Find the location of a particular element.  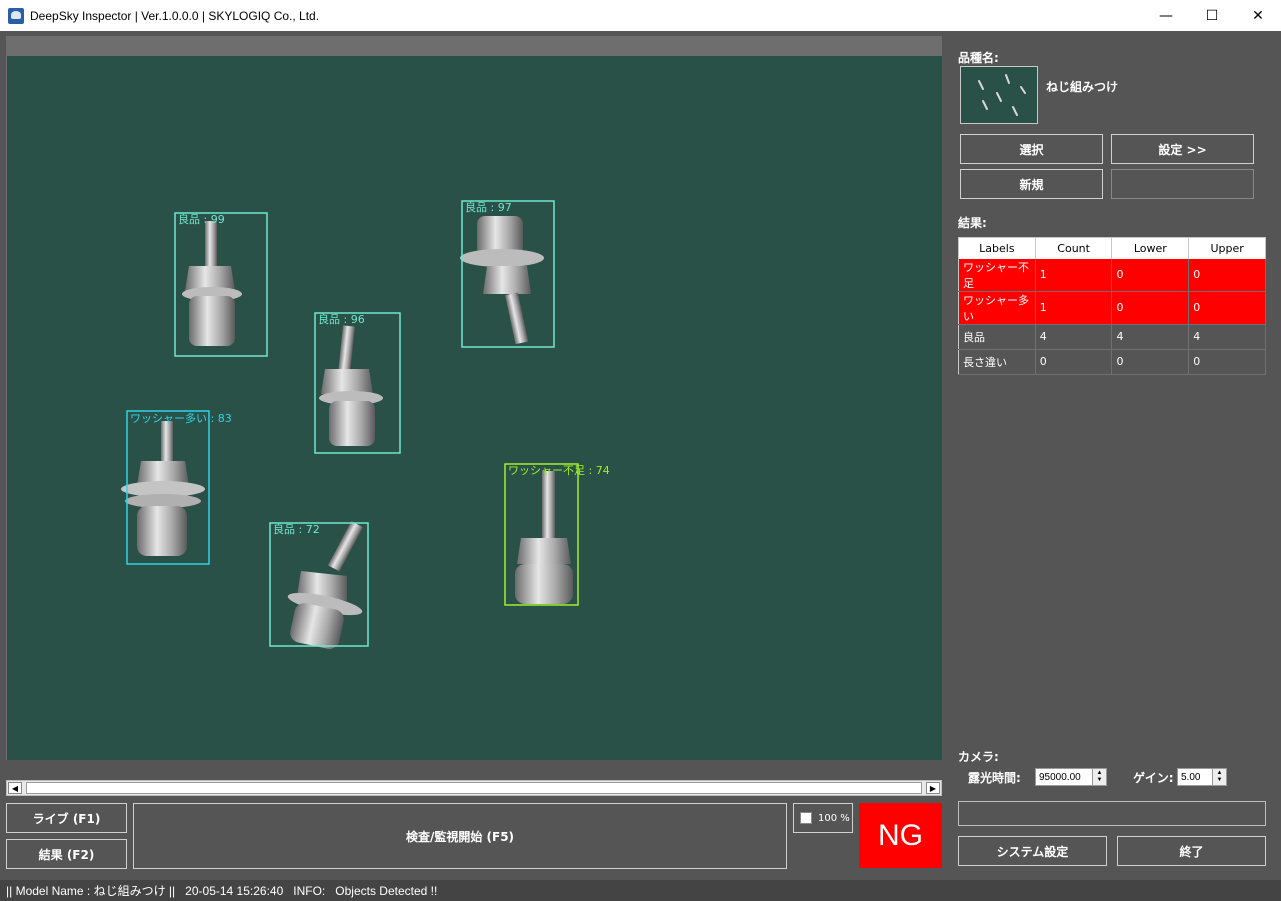

cell-upper: 4 is located at coordinates (1227, 337).